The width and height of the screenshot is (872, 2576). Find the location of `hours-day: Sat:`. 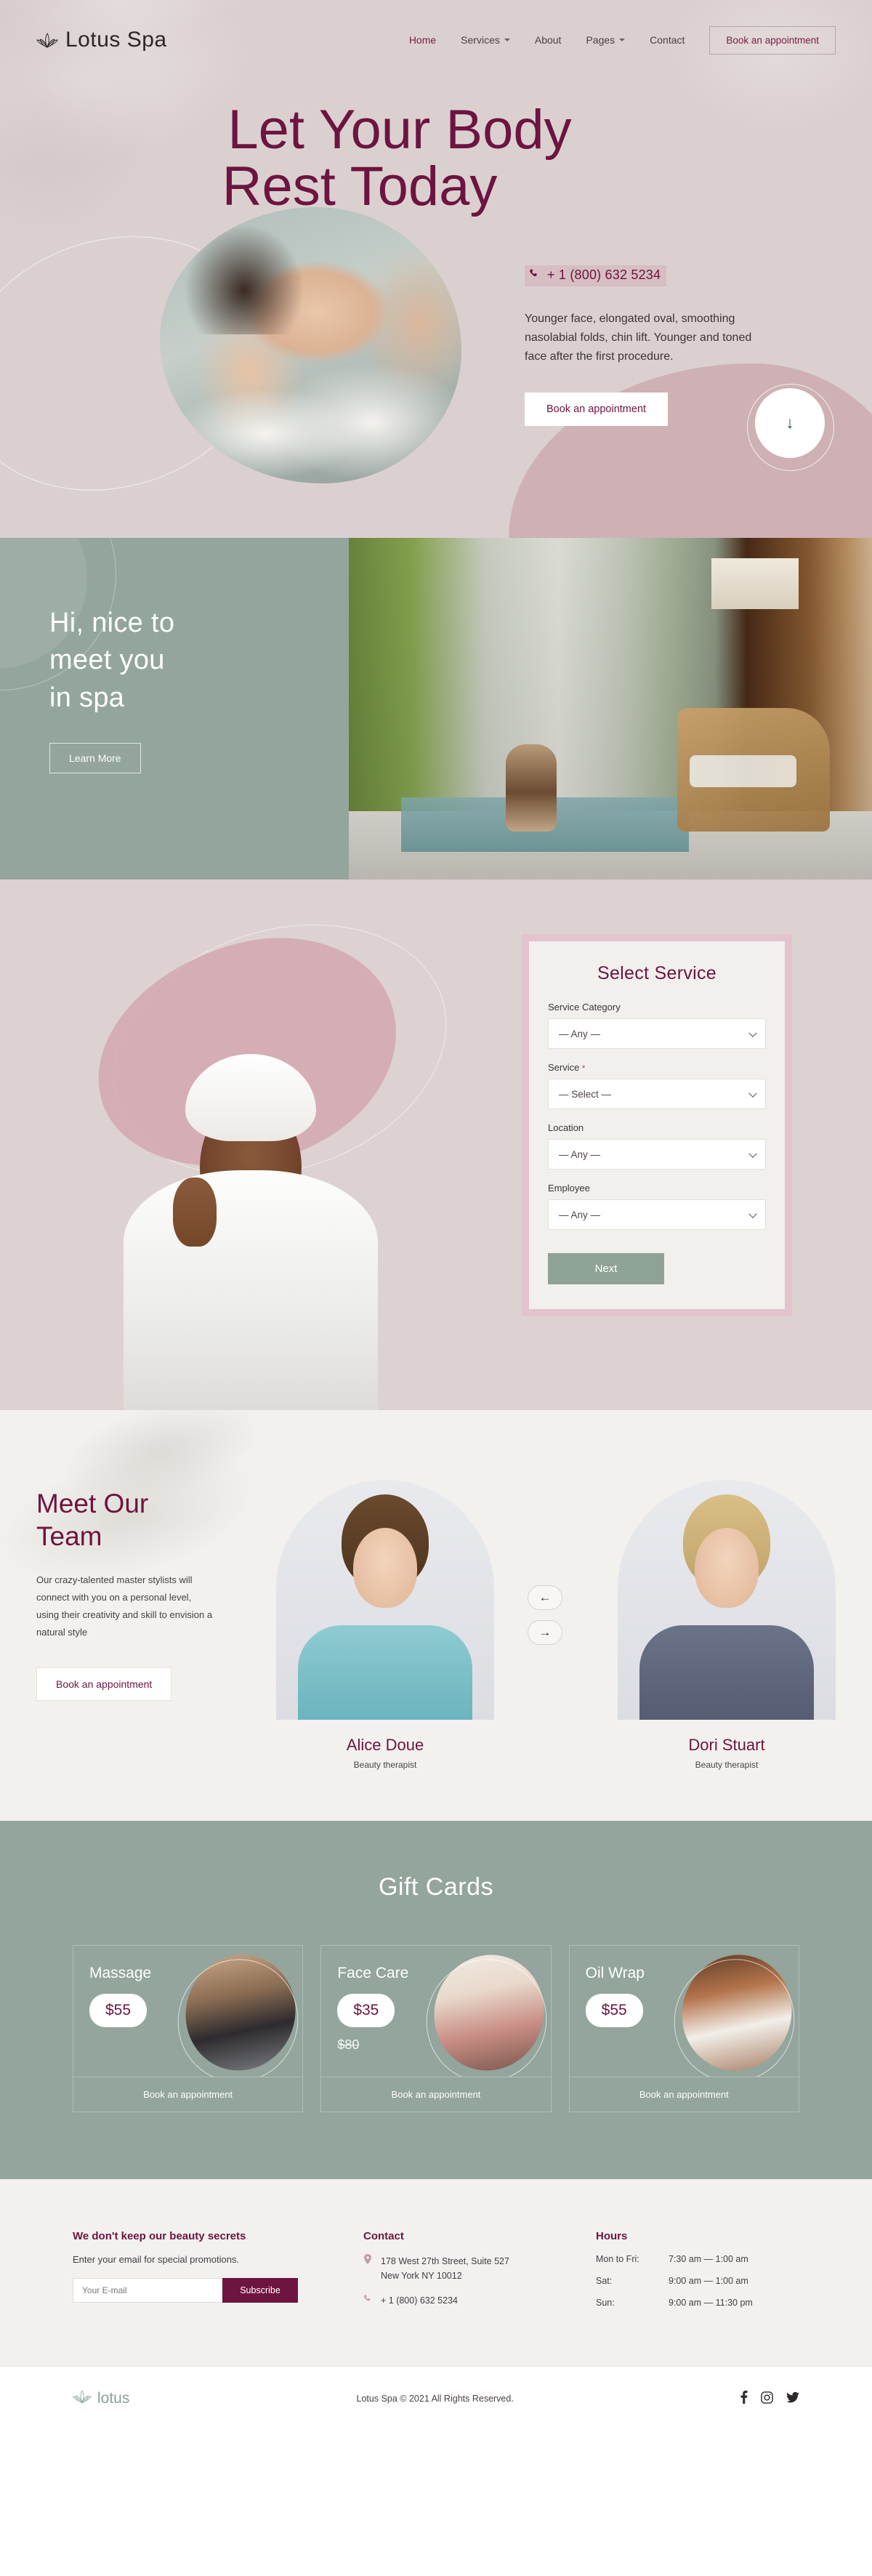

hours-day: Sat: is located at coordinates (604, 2281).